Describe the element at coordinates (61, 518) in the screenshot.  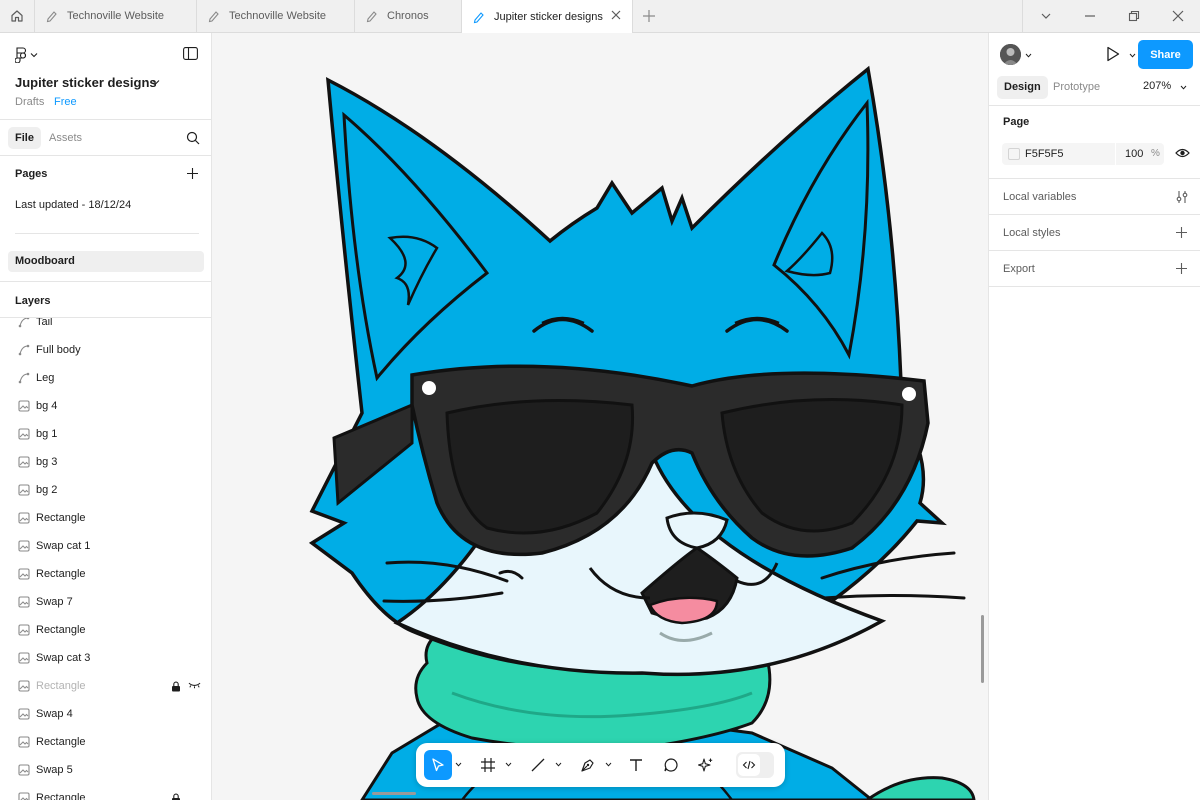
I see `layer-name: Rectangle` at that location.